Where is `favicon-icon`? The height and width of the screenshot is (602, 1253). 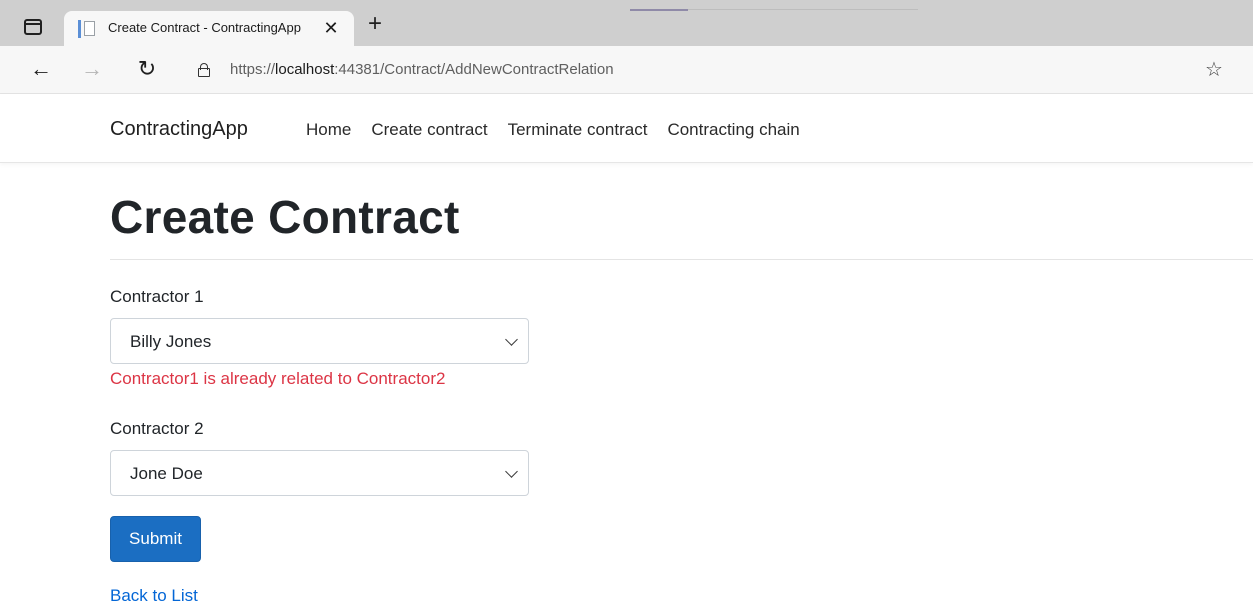 favicon-icon is located at coordinates (87, 29).